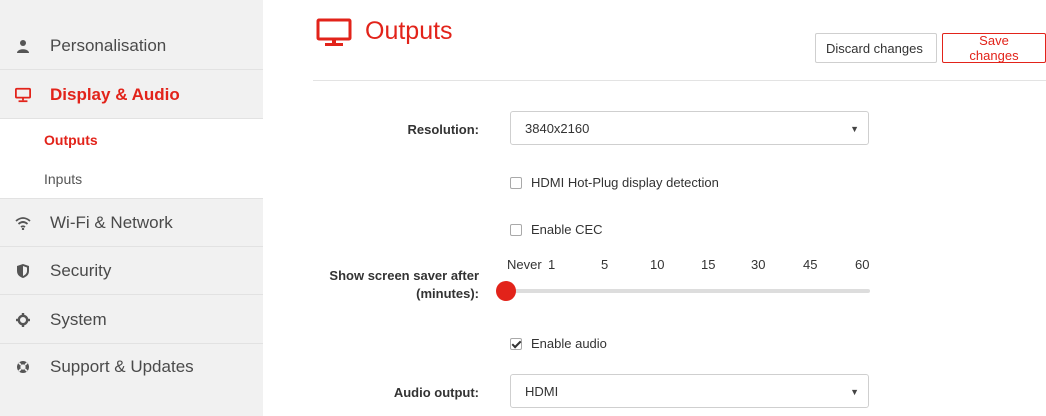 Image resolution: width=1046 pixels, height=416 pixels. What do you see at coordinates (758, 264) in the screenshot?
I see `slider-tick-label: 30` at bounding box center [758, 264].